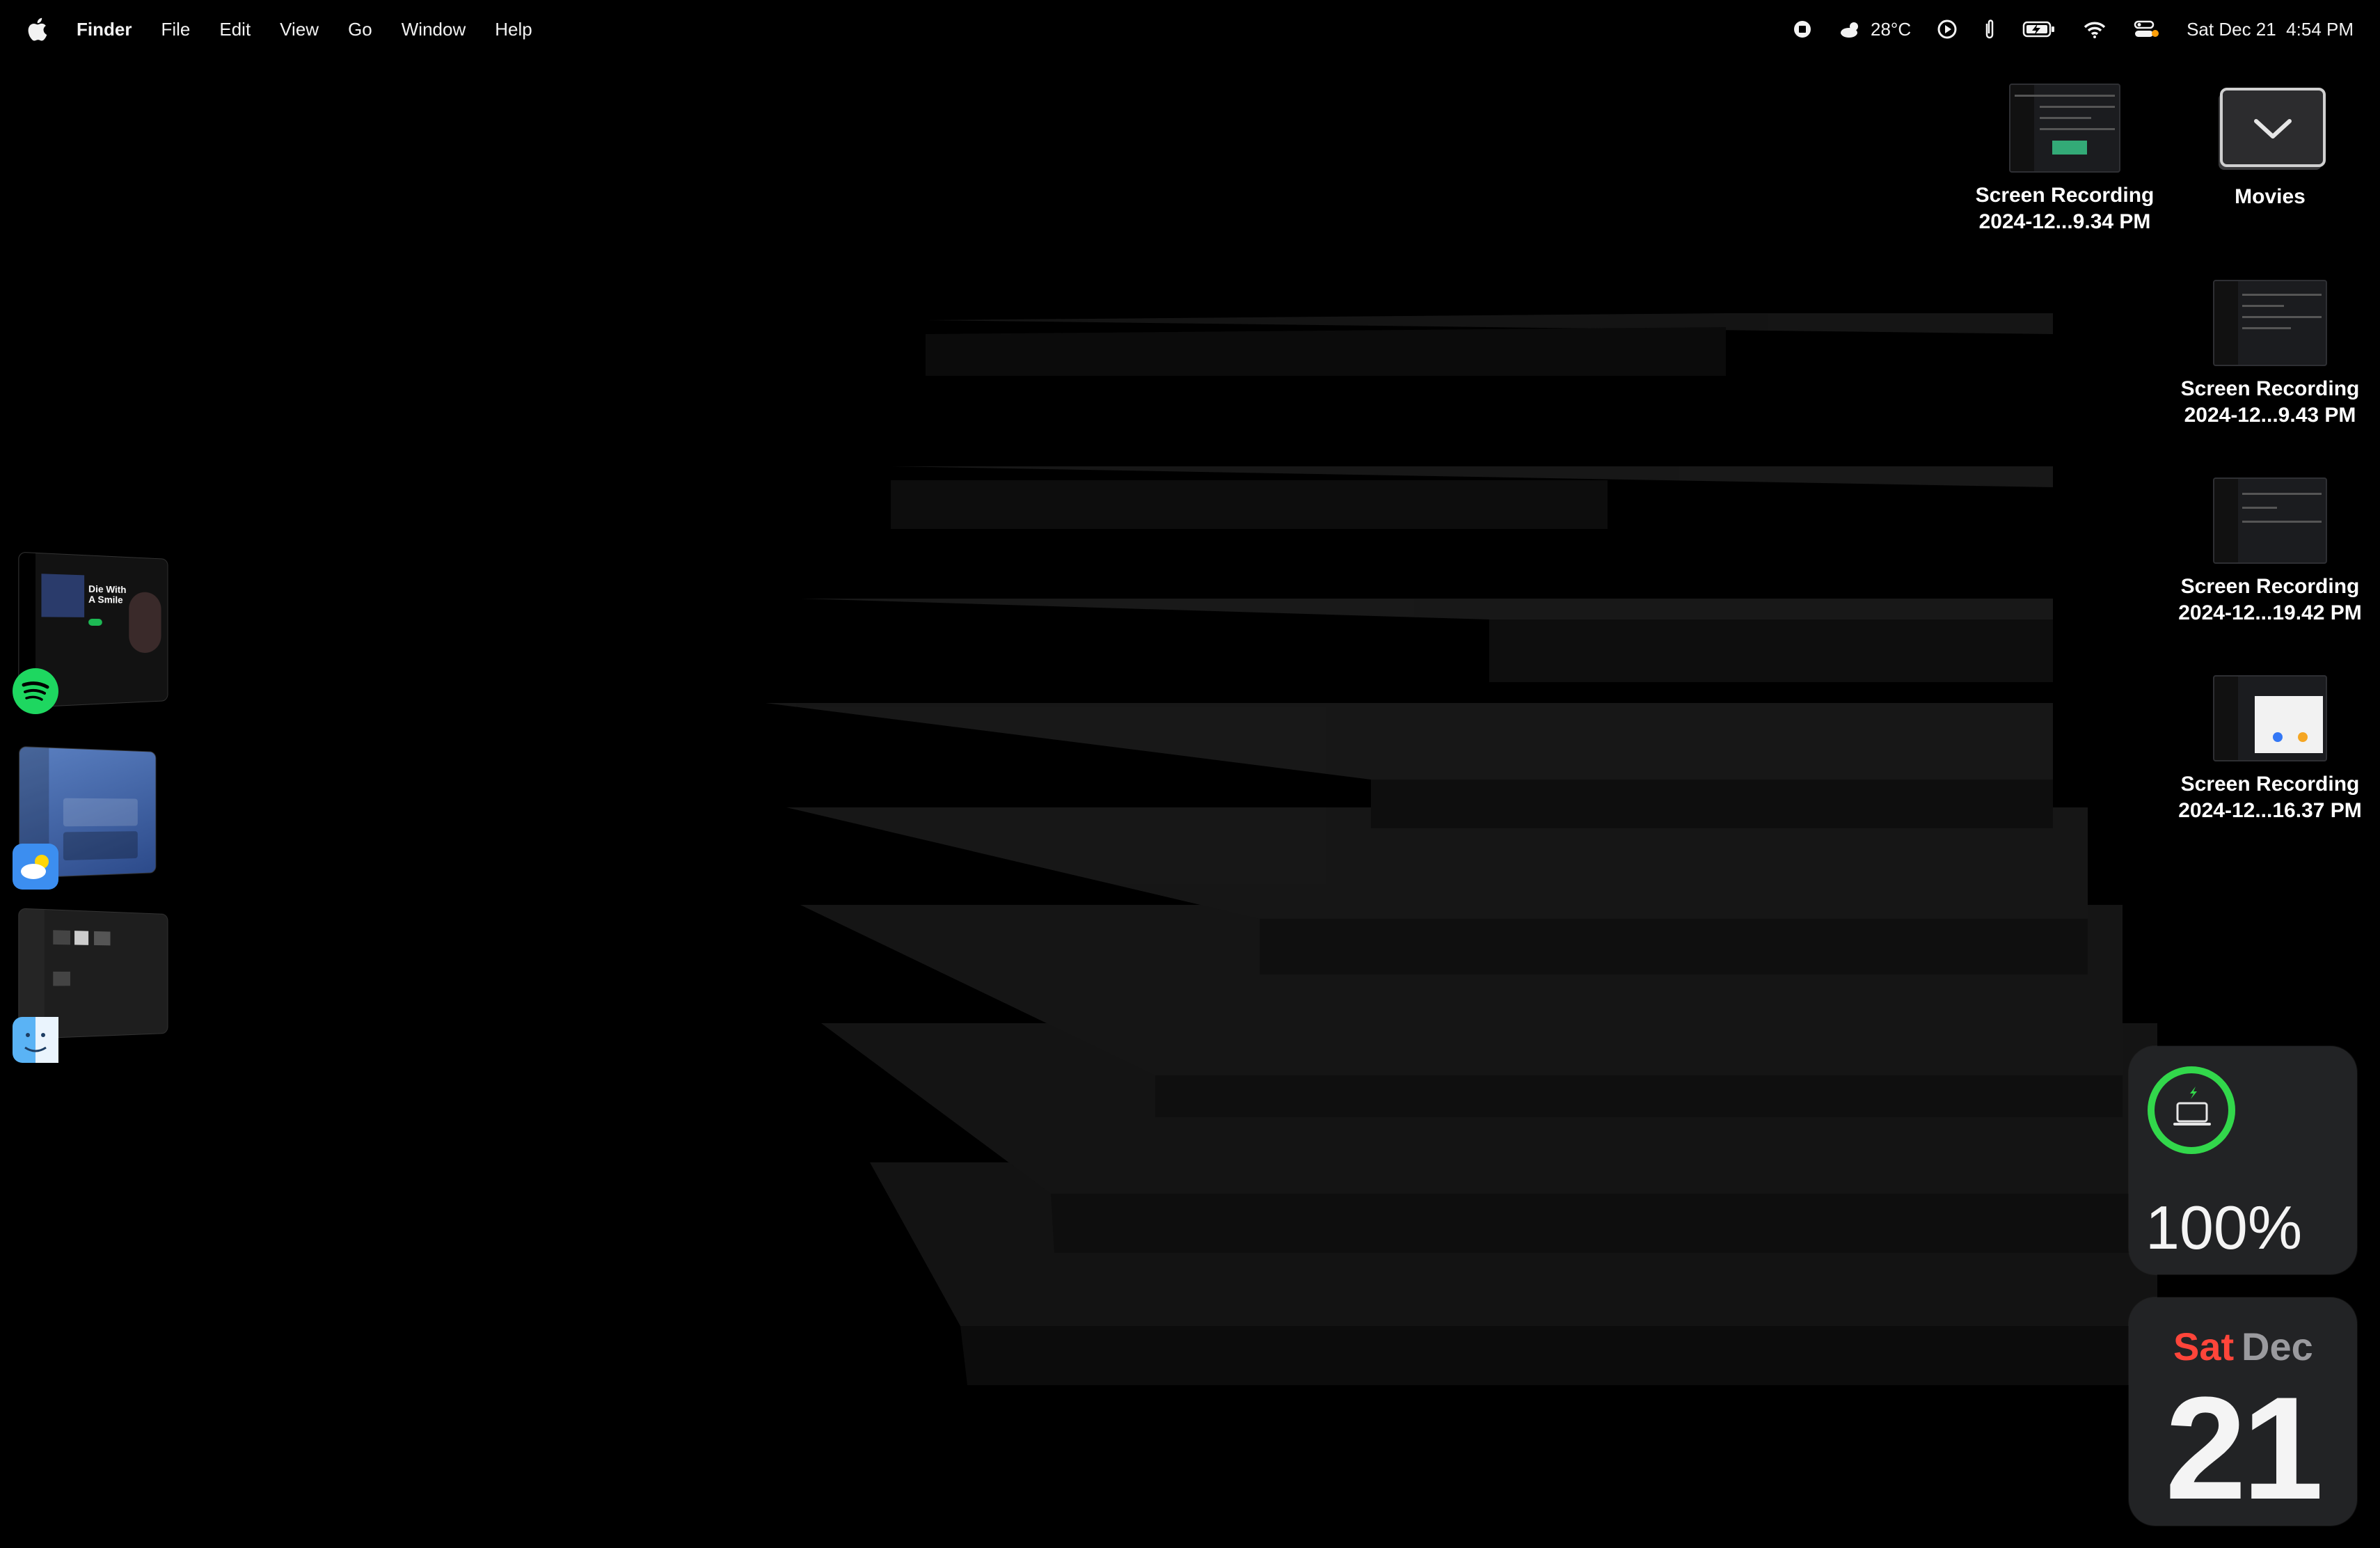 Image resolution: width=2380 pixels, height=1548 pixels. Describe the element at coordinates (2277, 1346) in the screenshot. I see `calendar-month: Dec` at that location.